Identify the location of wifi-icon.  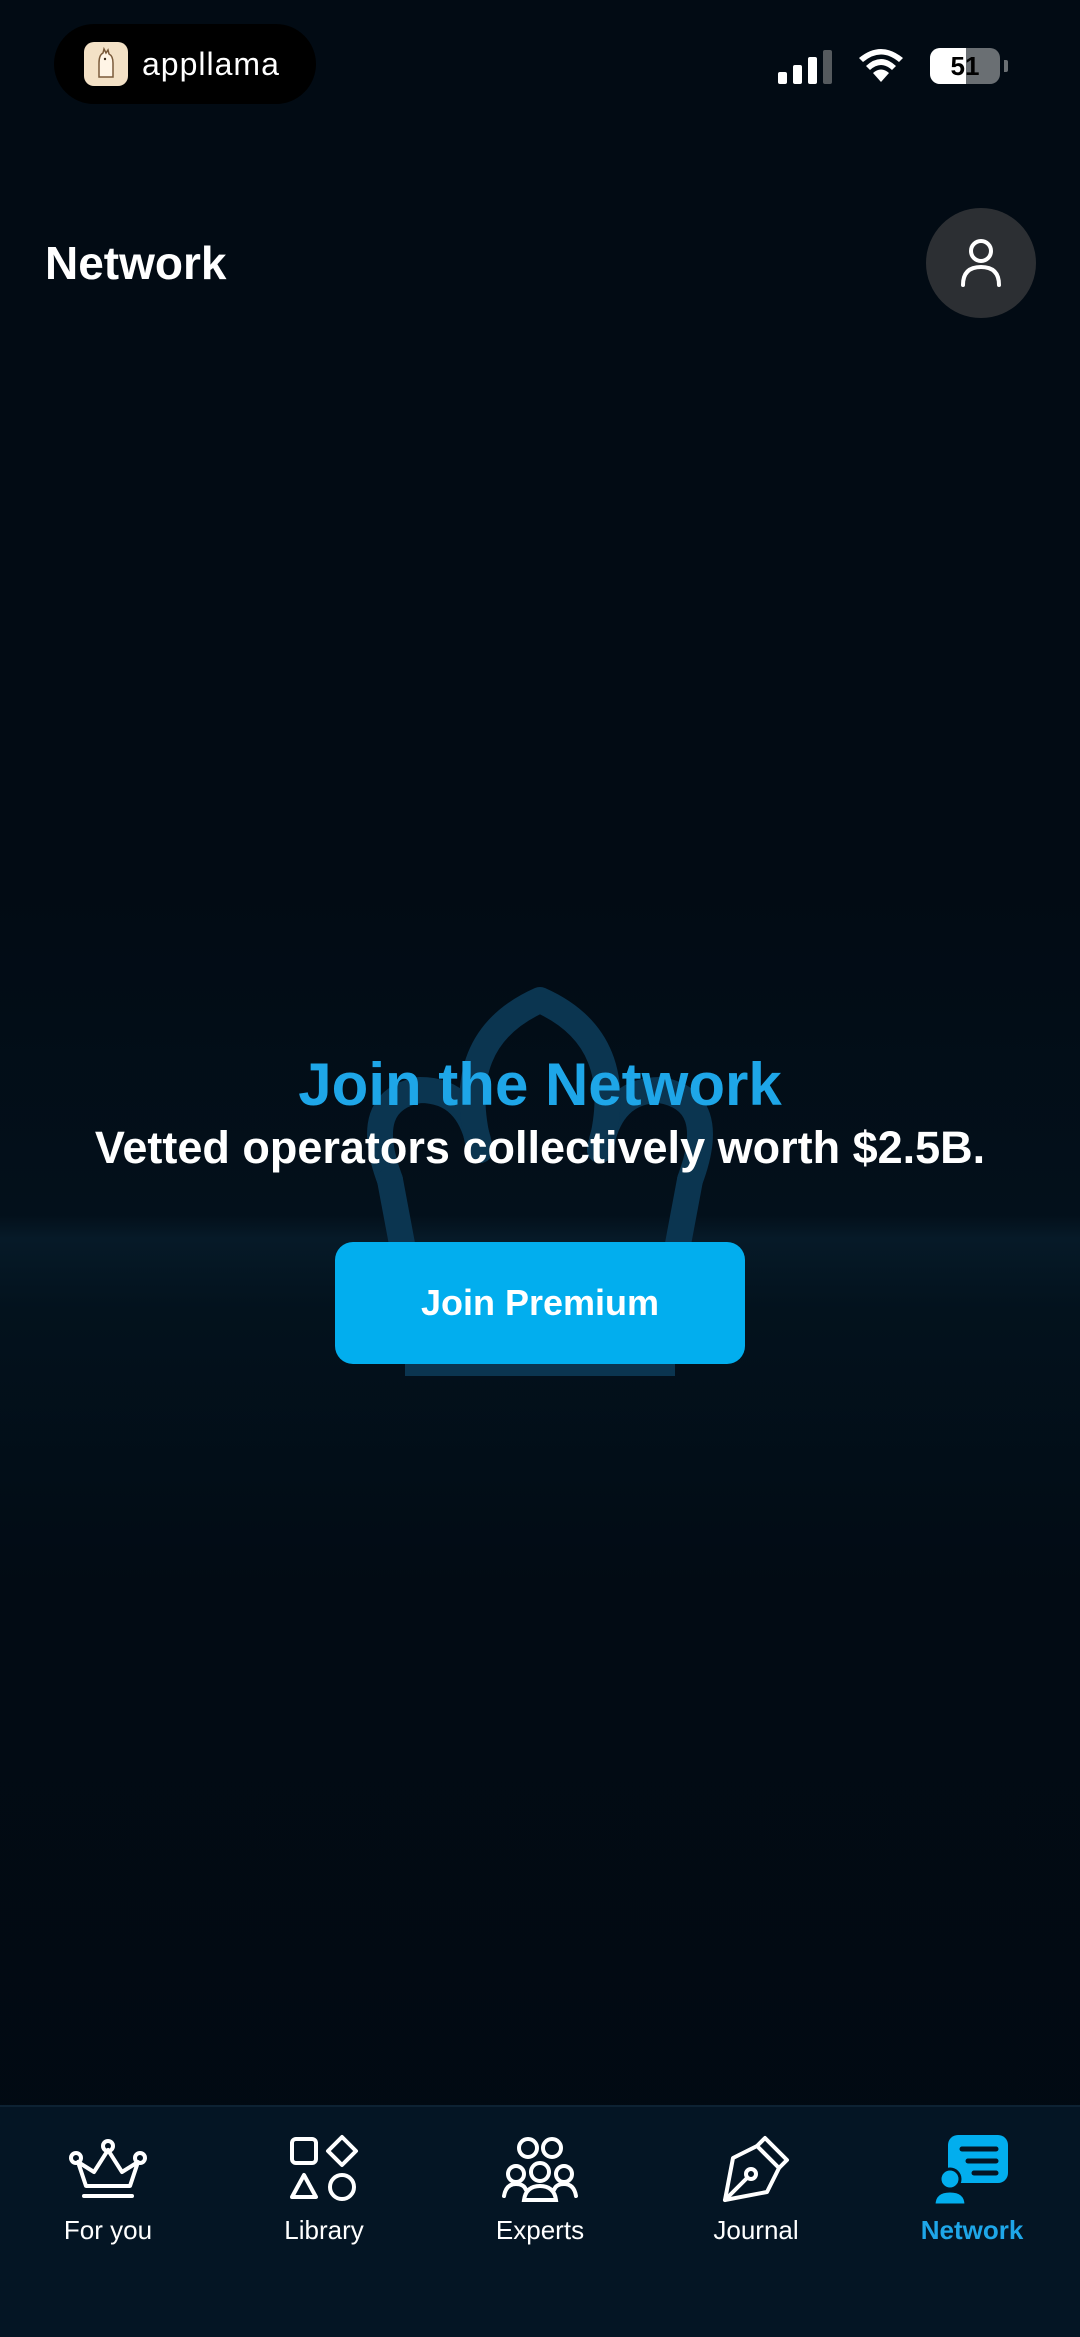
(881, 65).